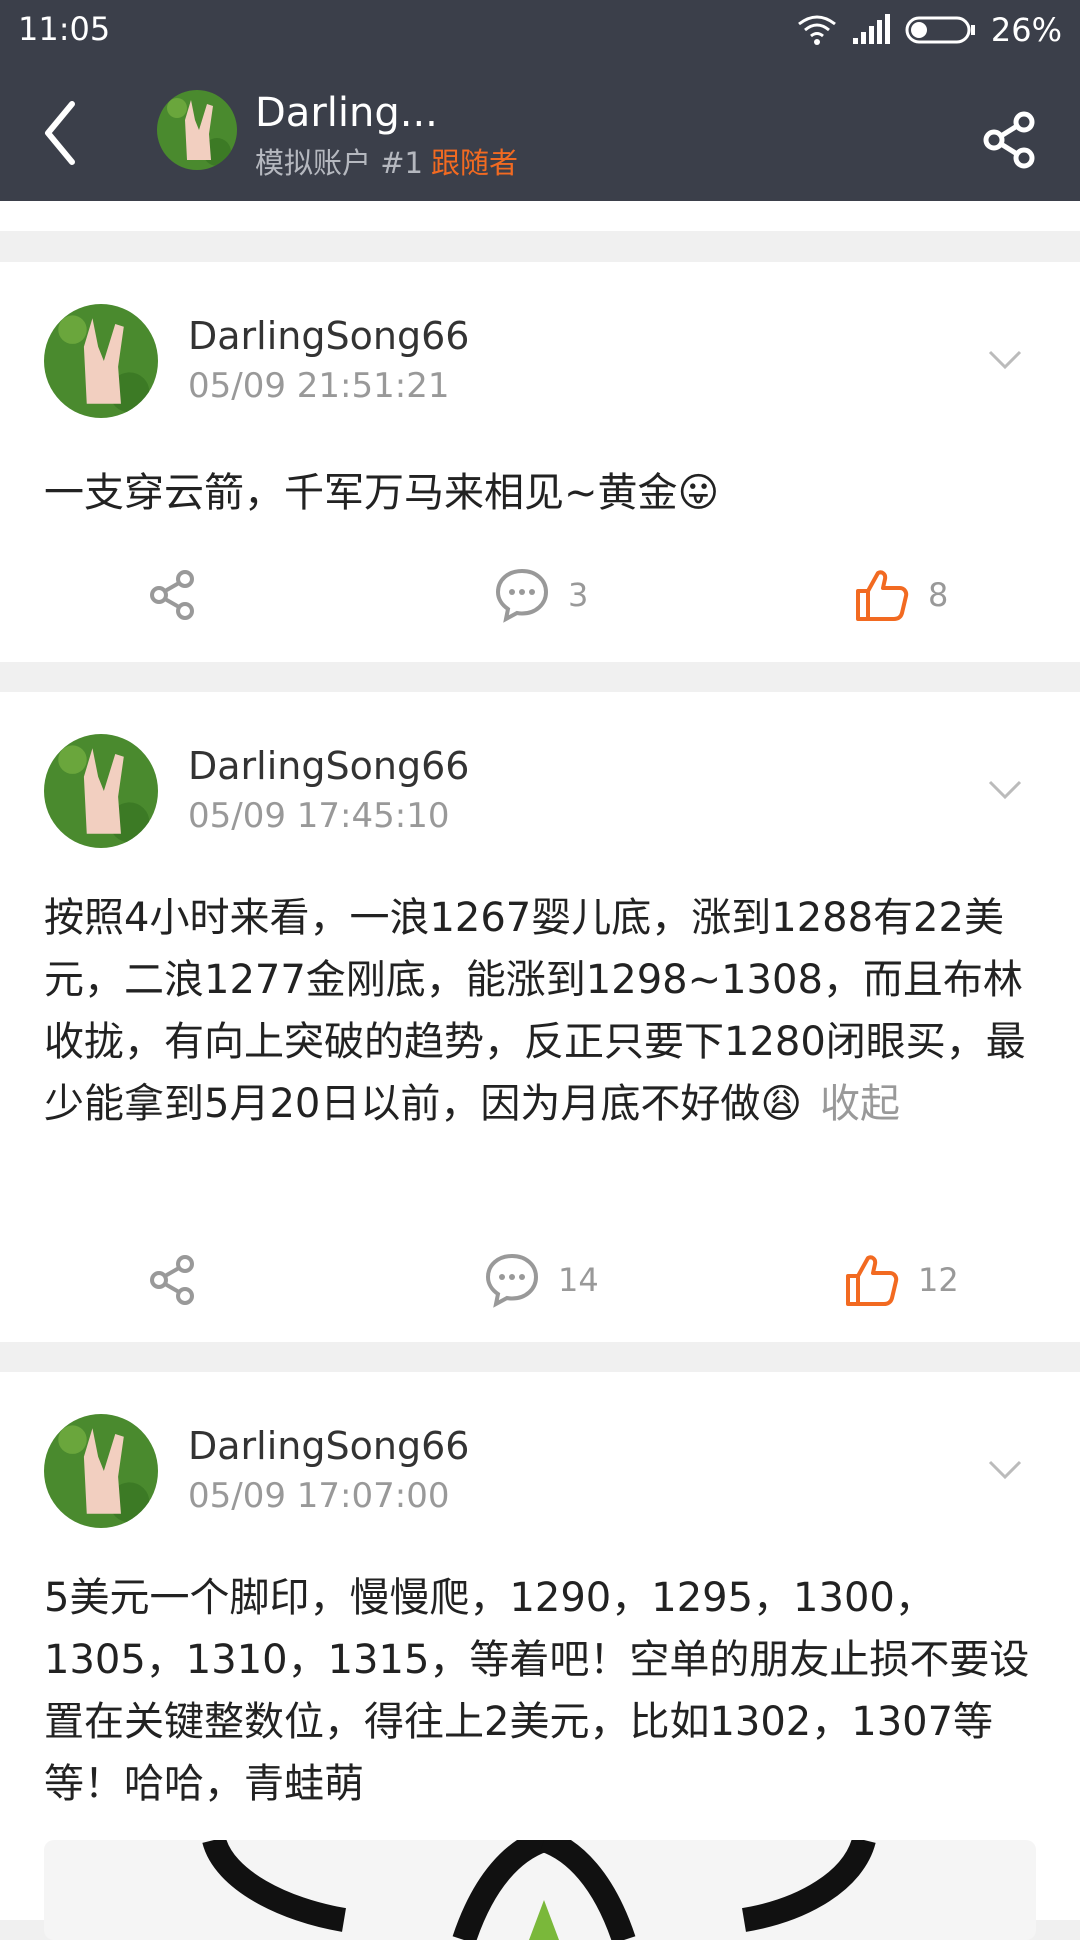 Image resolution: width=1080 pixels, height=1940 pixels. I want to click on top-strip, so click(540, 216).